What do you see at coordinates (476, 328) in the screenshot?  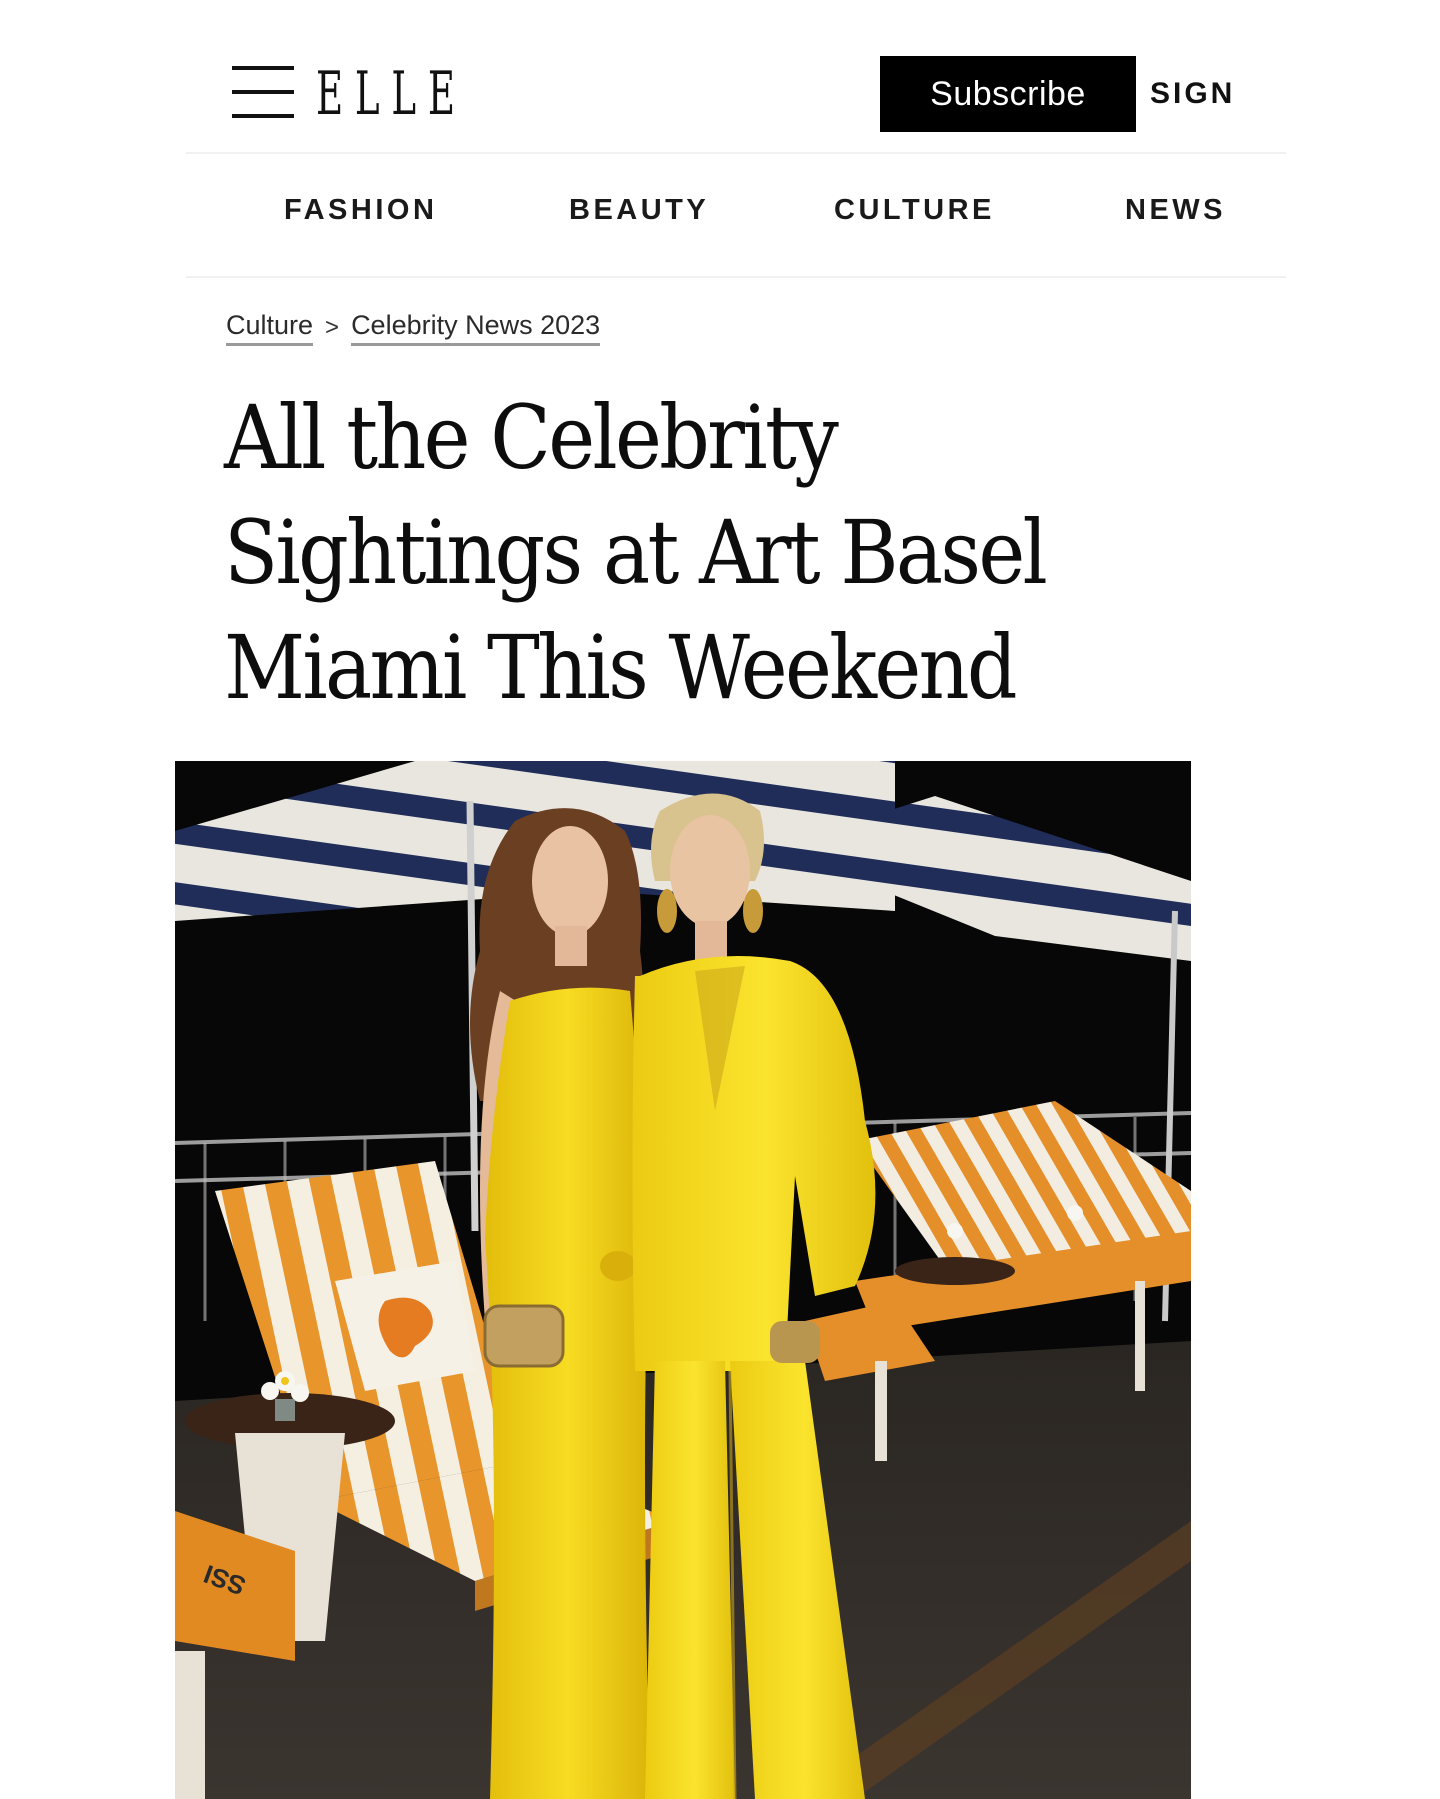 I see `breadcrumb-celebrity-news-link: Celebrity News 2023` at bounding box center [476, 328].